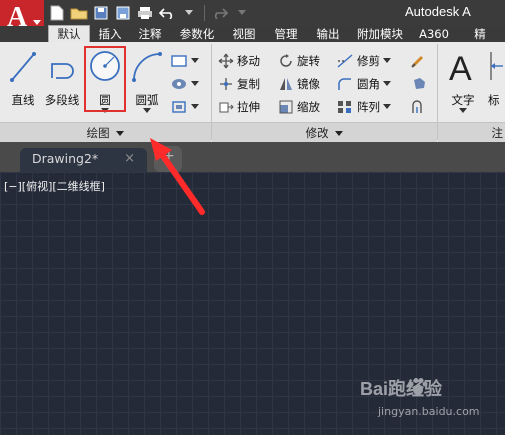 Image resolution: width=505 pixels, height=435 pixels. I want to click on mirror-icon, so click(286, 84).